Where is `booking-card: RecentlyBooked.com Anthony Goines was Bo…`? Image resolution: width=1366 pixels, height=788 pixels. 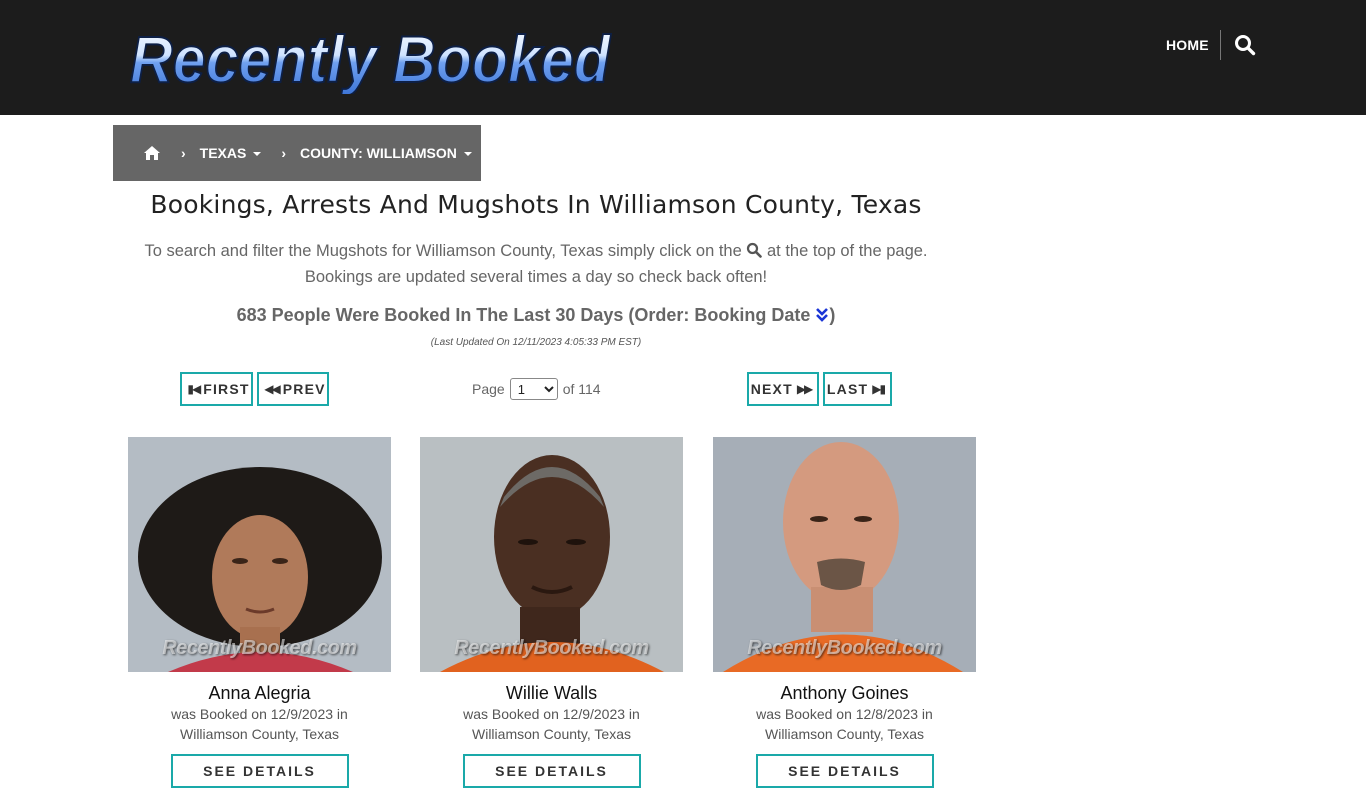
booking-card: RecentlyBooked.com Anthony Goines was Bo… is located at coordinates (844, 612).